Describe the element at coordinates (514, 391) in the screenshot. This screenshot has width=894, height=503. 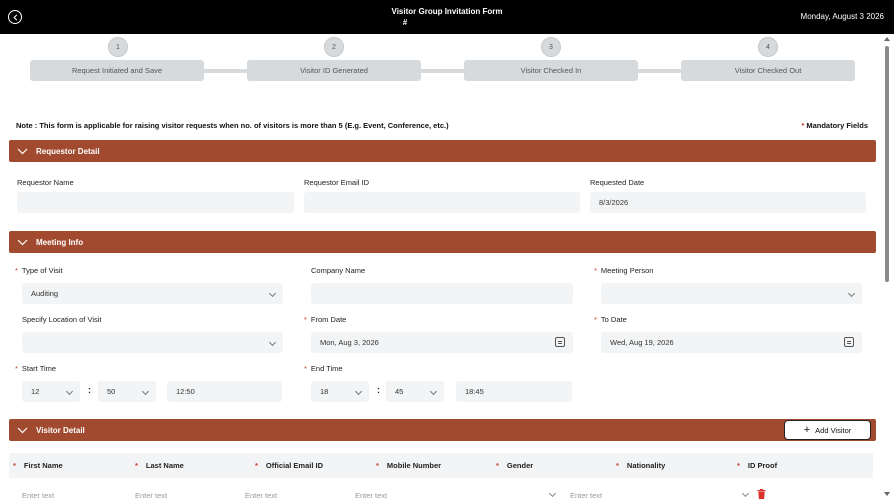
I see `end-time-display: 18:45` at that location.